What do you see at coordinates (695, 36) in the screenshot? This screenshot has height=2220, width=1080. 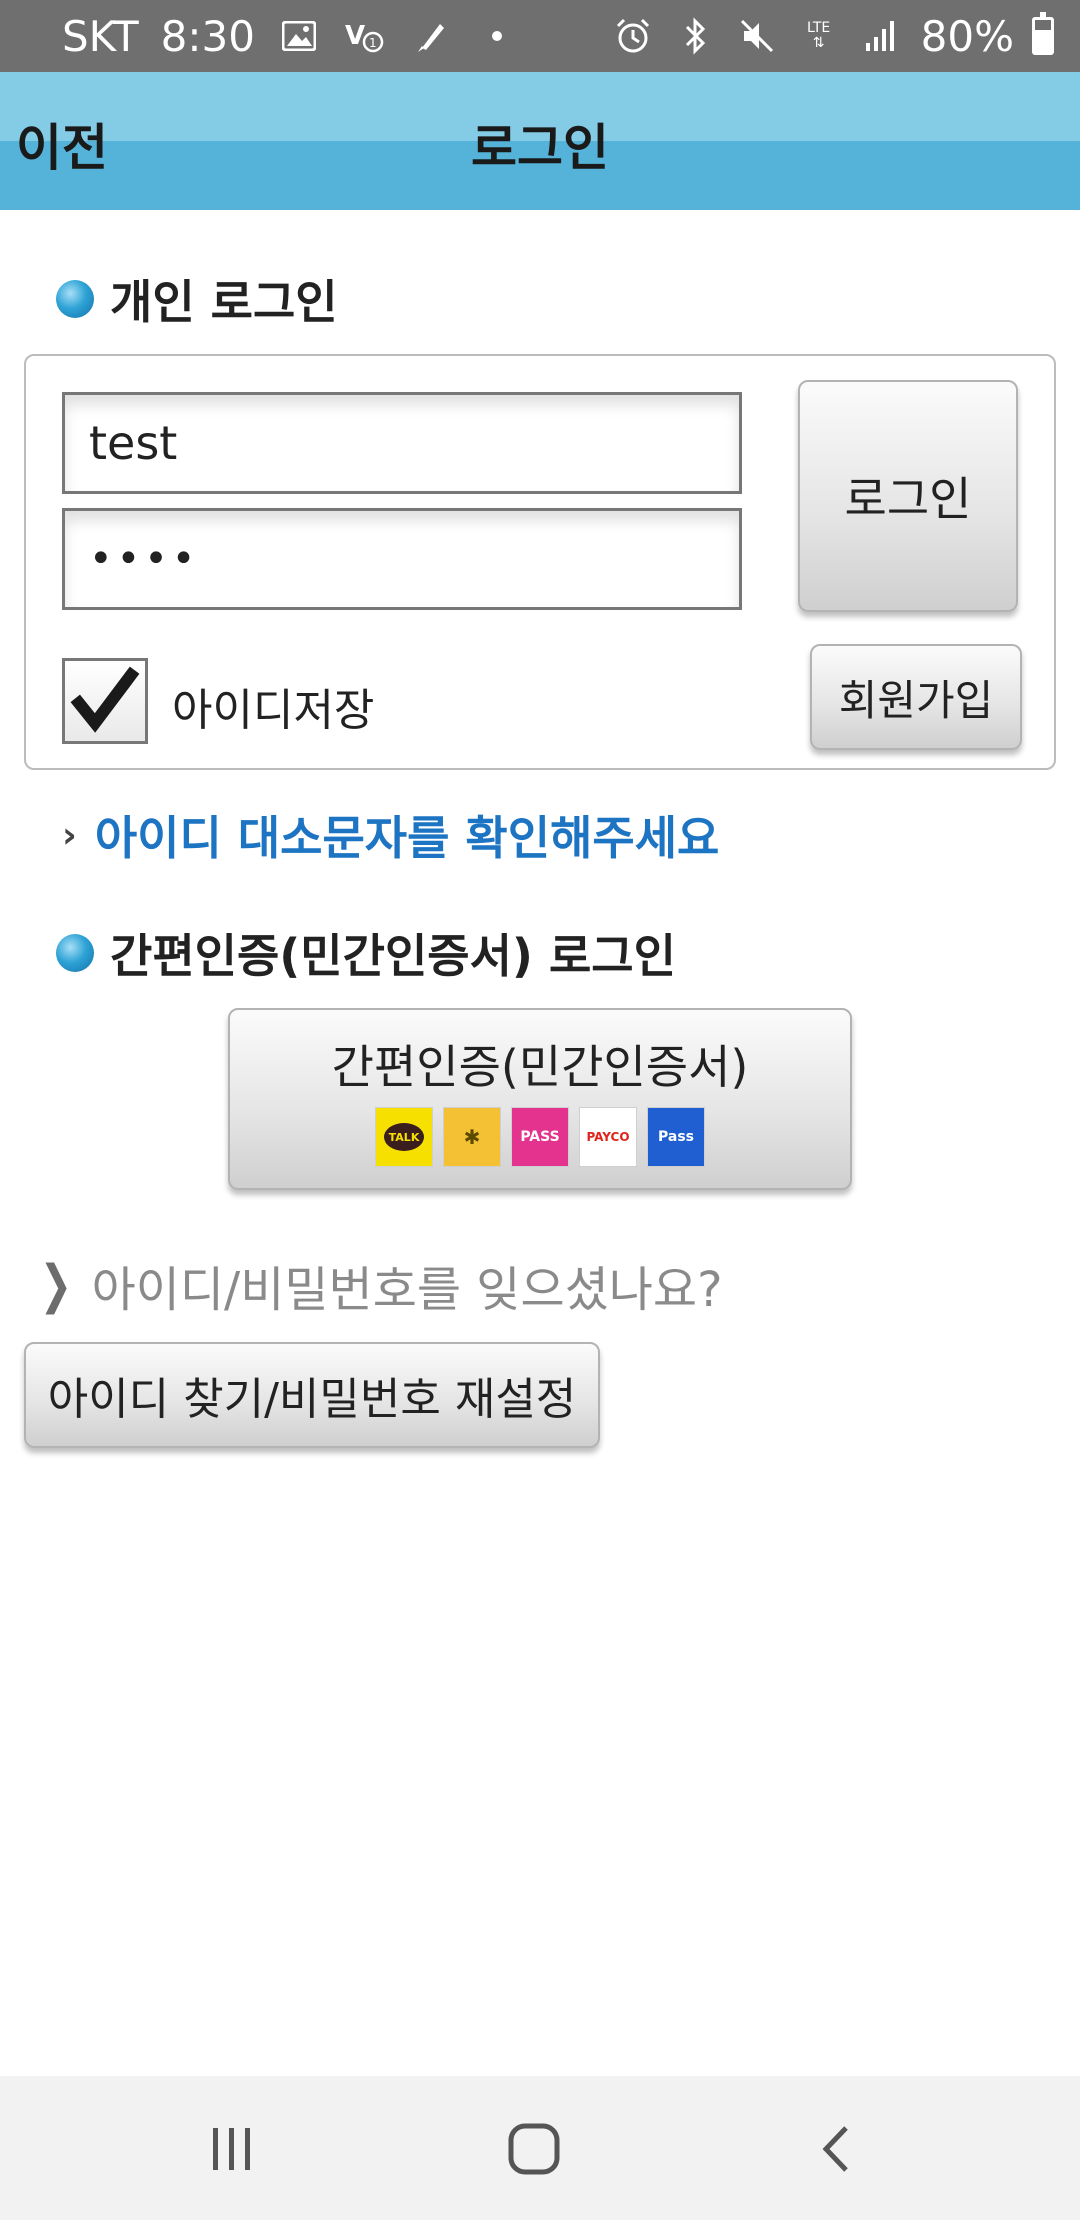 I see `bluetooth-icon` at bounding box center [695, 36].